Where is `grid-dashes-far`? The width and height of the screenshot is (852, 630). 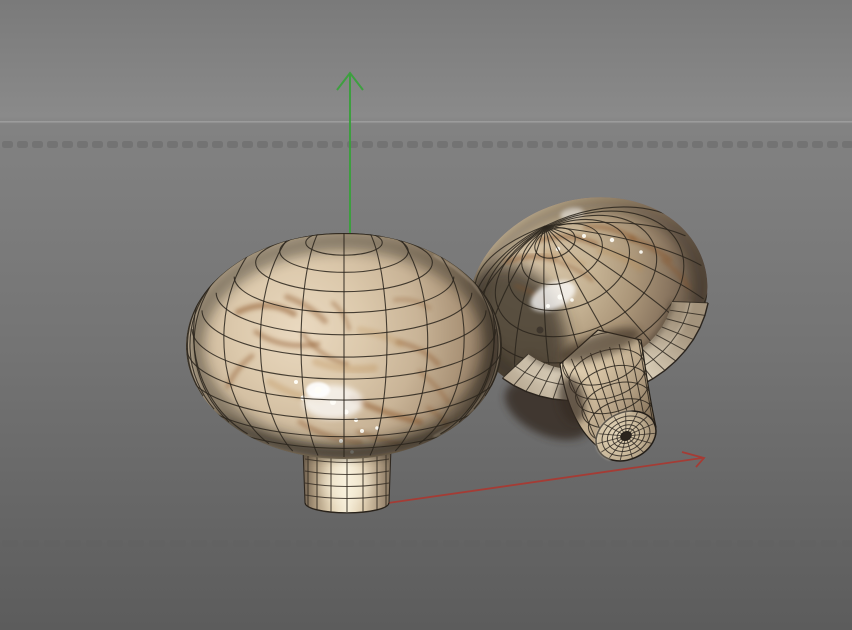 grid-dashes-far is located at coordinates (427, 144).